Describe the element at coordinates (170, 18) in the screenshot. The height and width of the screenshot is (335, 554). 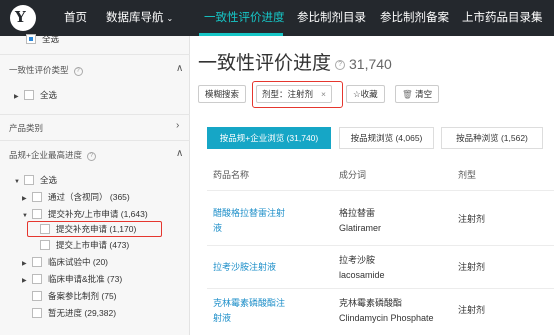
I see `chevron-down-icon: ⌄` at that location.